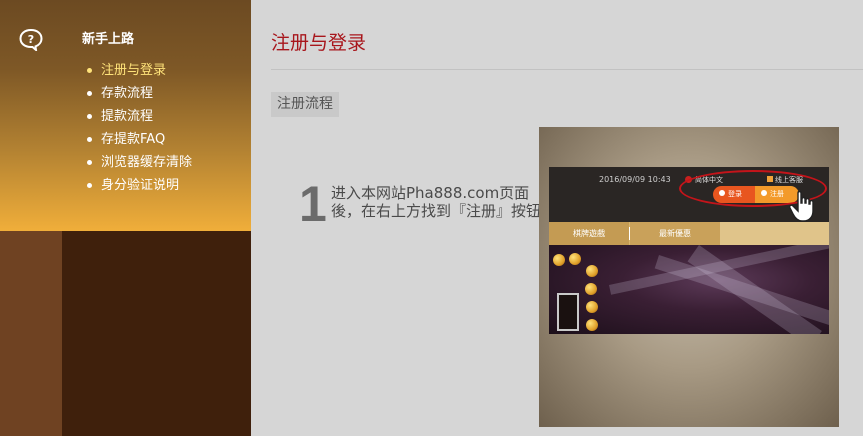  I want to click on sidebar-decor-right, so click(156, 333).